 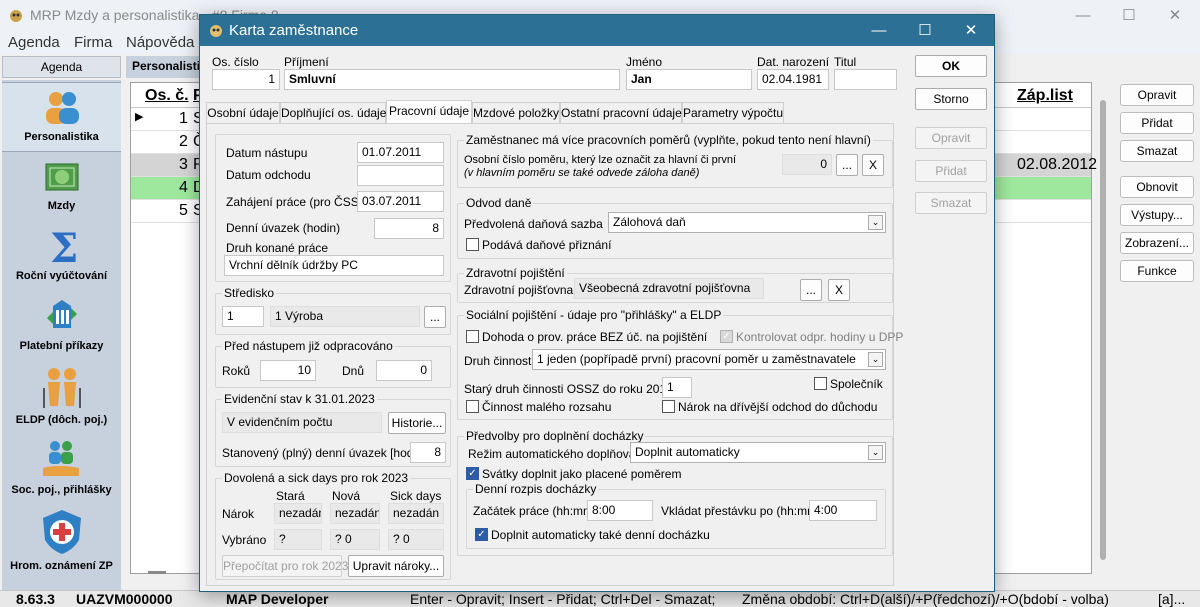 I want to click on narok-odchod-checkbox, so click(x=668, y=406).